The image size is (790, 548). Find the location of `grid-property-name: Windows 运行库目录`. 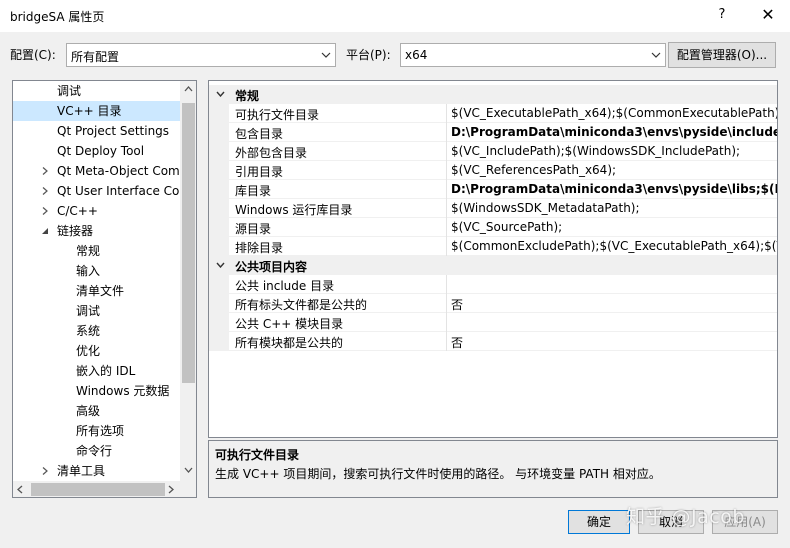

grid-property-name: Windows 运行库目录 is located at coordinates (294, 210).